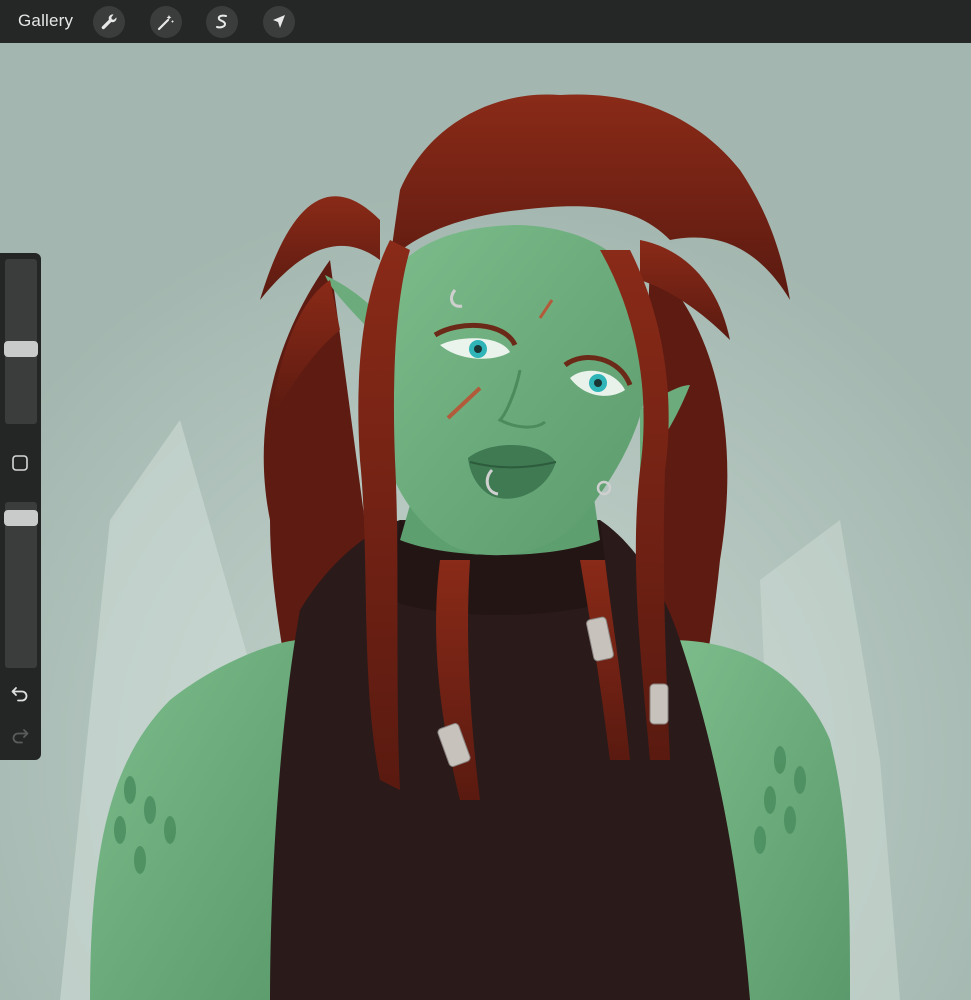 The width and height of the screenshot is (971, 1000). Describe the element at coordinates (45, 21) in the screenshot. I see `gallery-button: Gallery` at that location.